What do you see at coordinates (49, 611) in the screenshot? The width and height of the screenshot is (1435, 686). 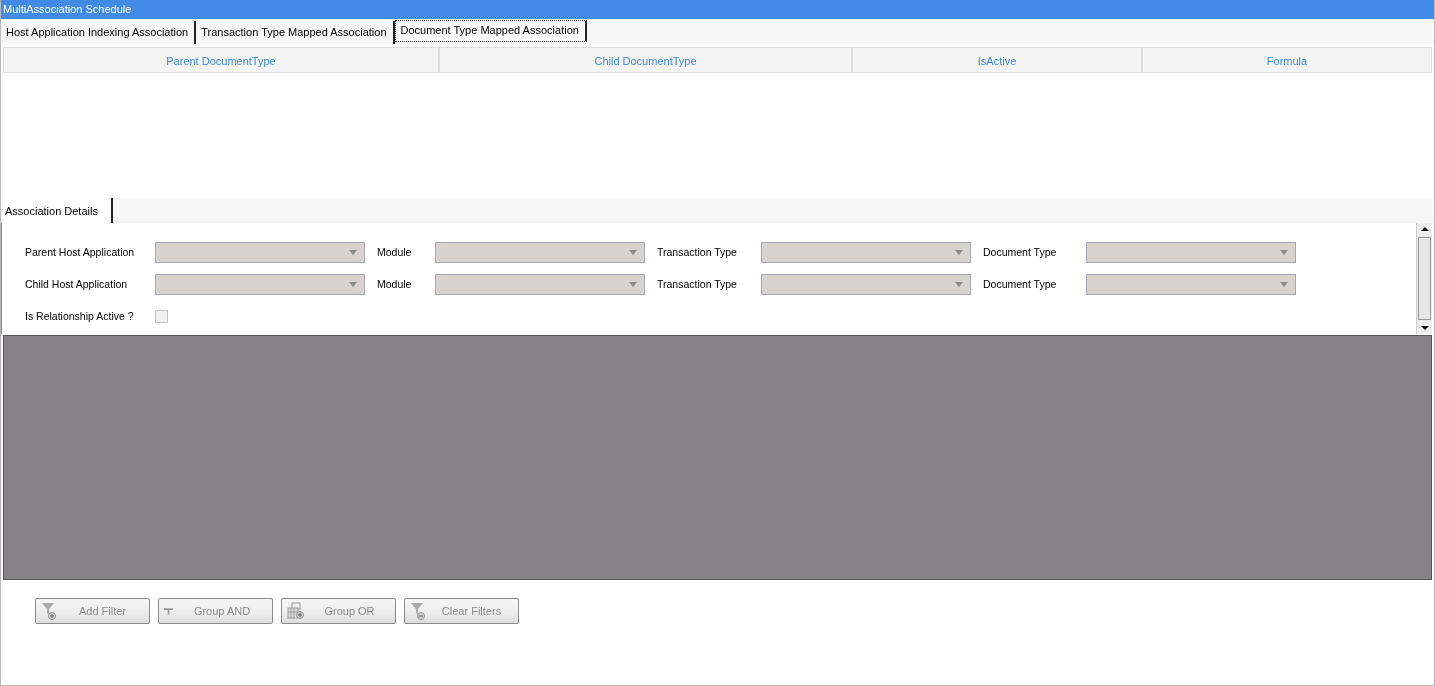 I see `funnel-plus-icon` at bounding box center [49, 611].